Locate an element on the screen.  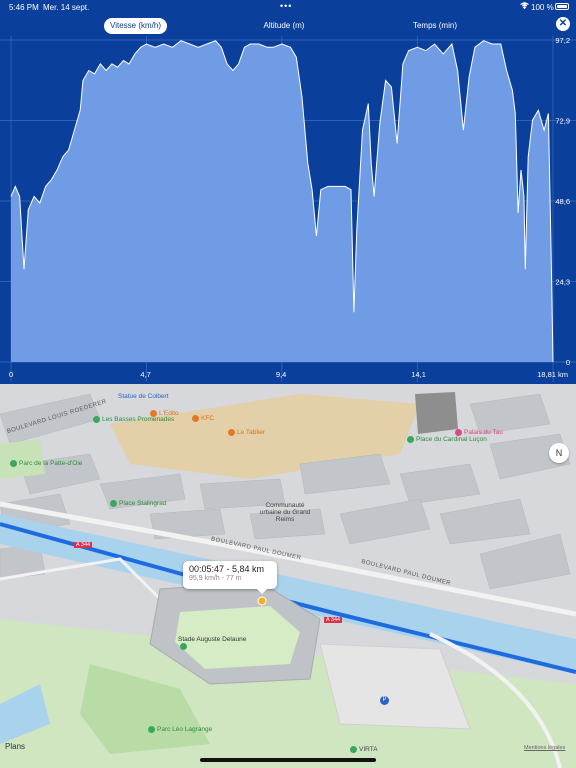
label-basses-promenades: Les Basses Promenades is located at coordinates (133, 419).